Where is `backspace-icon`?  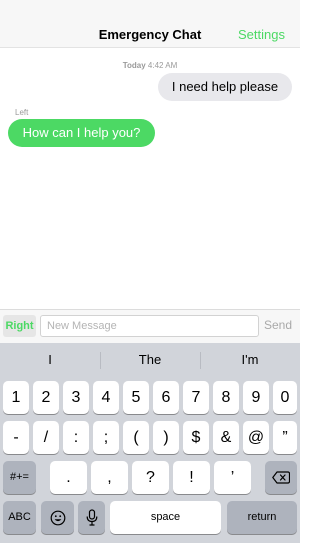 backspace-icon is located at coordinates (281, 477).